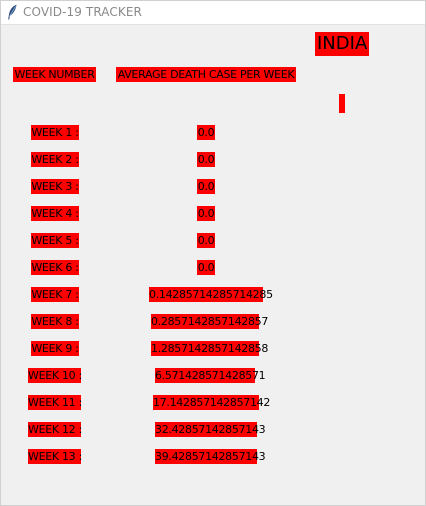 The height and width of the screenshot is (506, 426). Describe the element at coordinates (55, 321) in the screenshot. I see `week-label: WEEK 8 :` at that location.